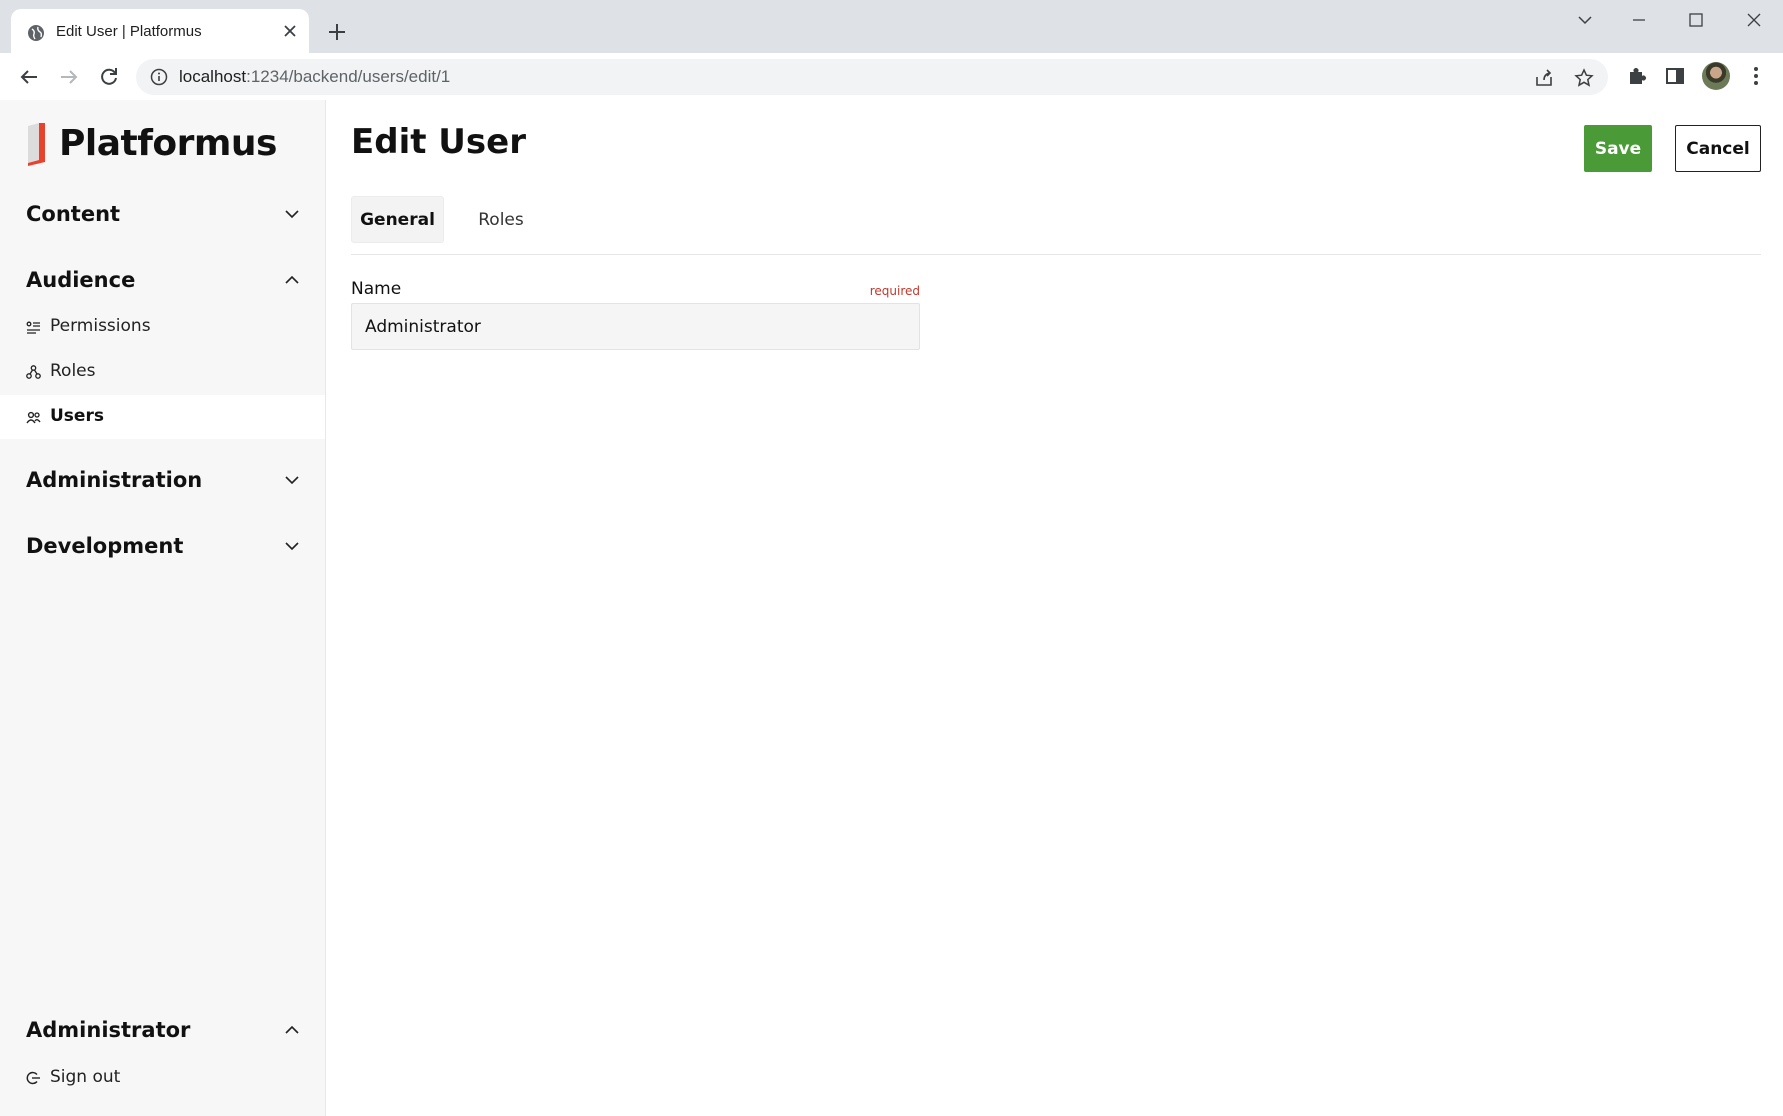 This screenshot has width=1783, height=1116. I want to click on menu-group-label: Development, so click(104, 546).